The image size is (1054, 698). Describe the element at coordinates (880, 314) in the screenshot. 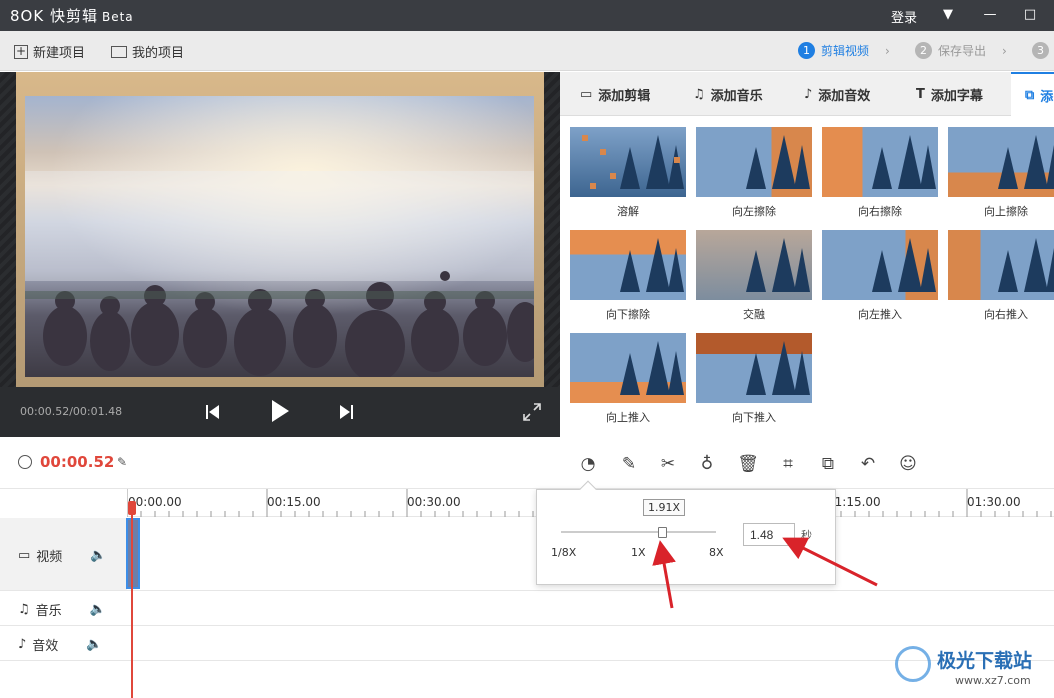

I see `transition-push-left-label: 向左推入` at that location.